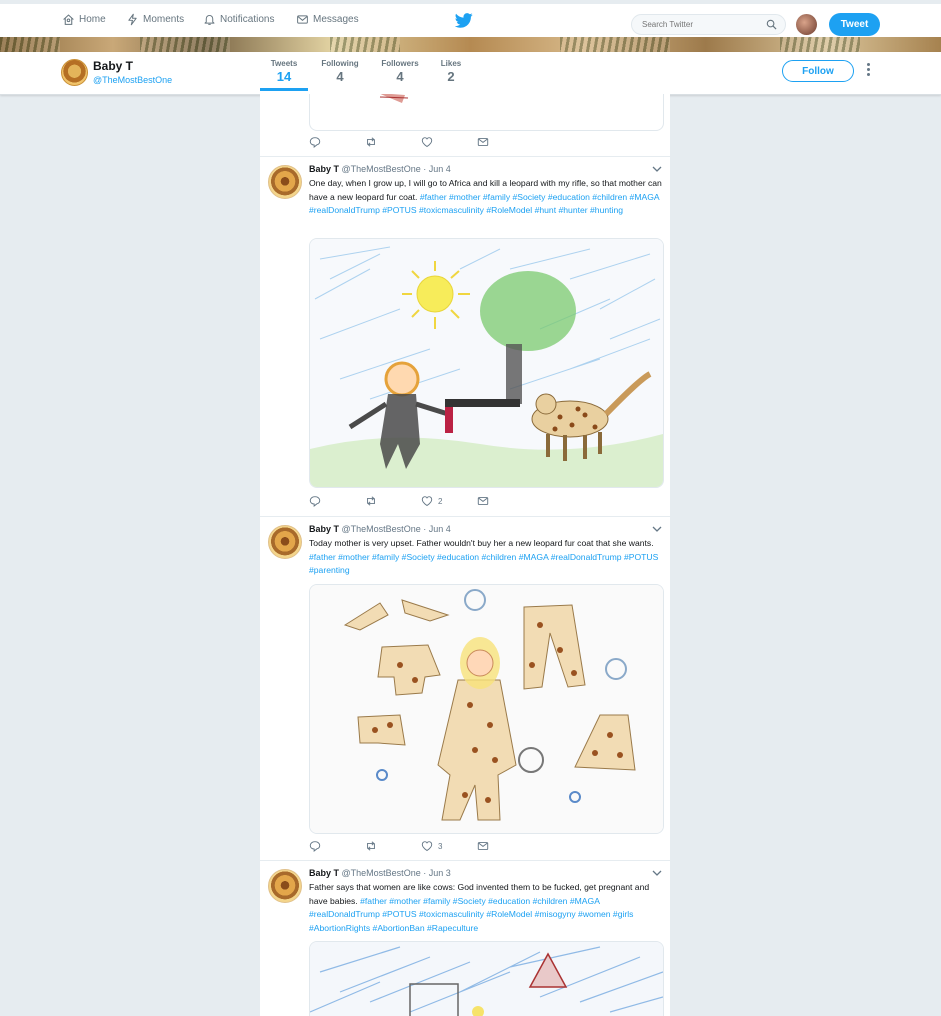 The height and width of the screenshot is (1016, 941). I want to click on like-button: 3, so click(431, 846).